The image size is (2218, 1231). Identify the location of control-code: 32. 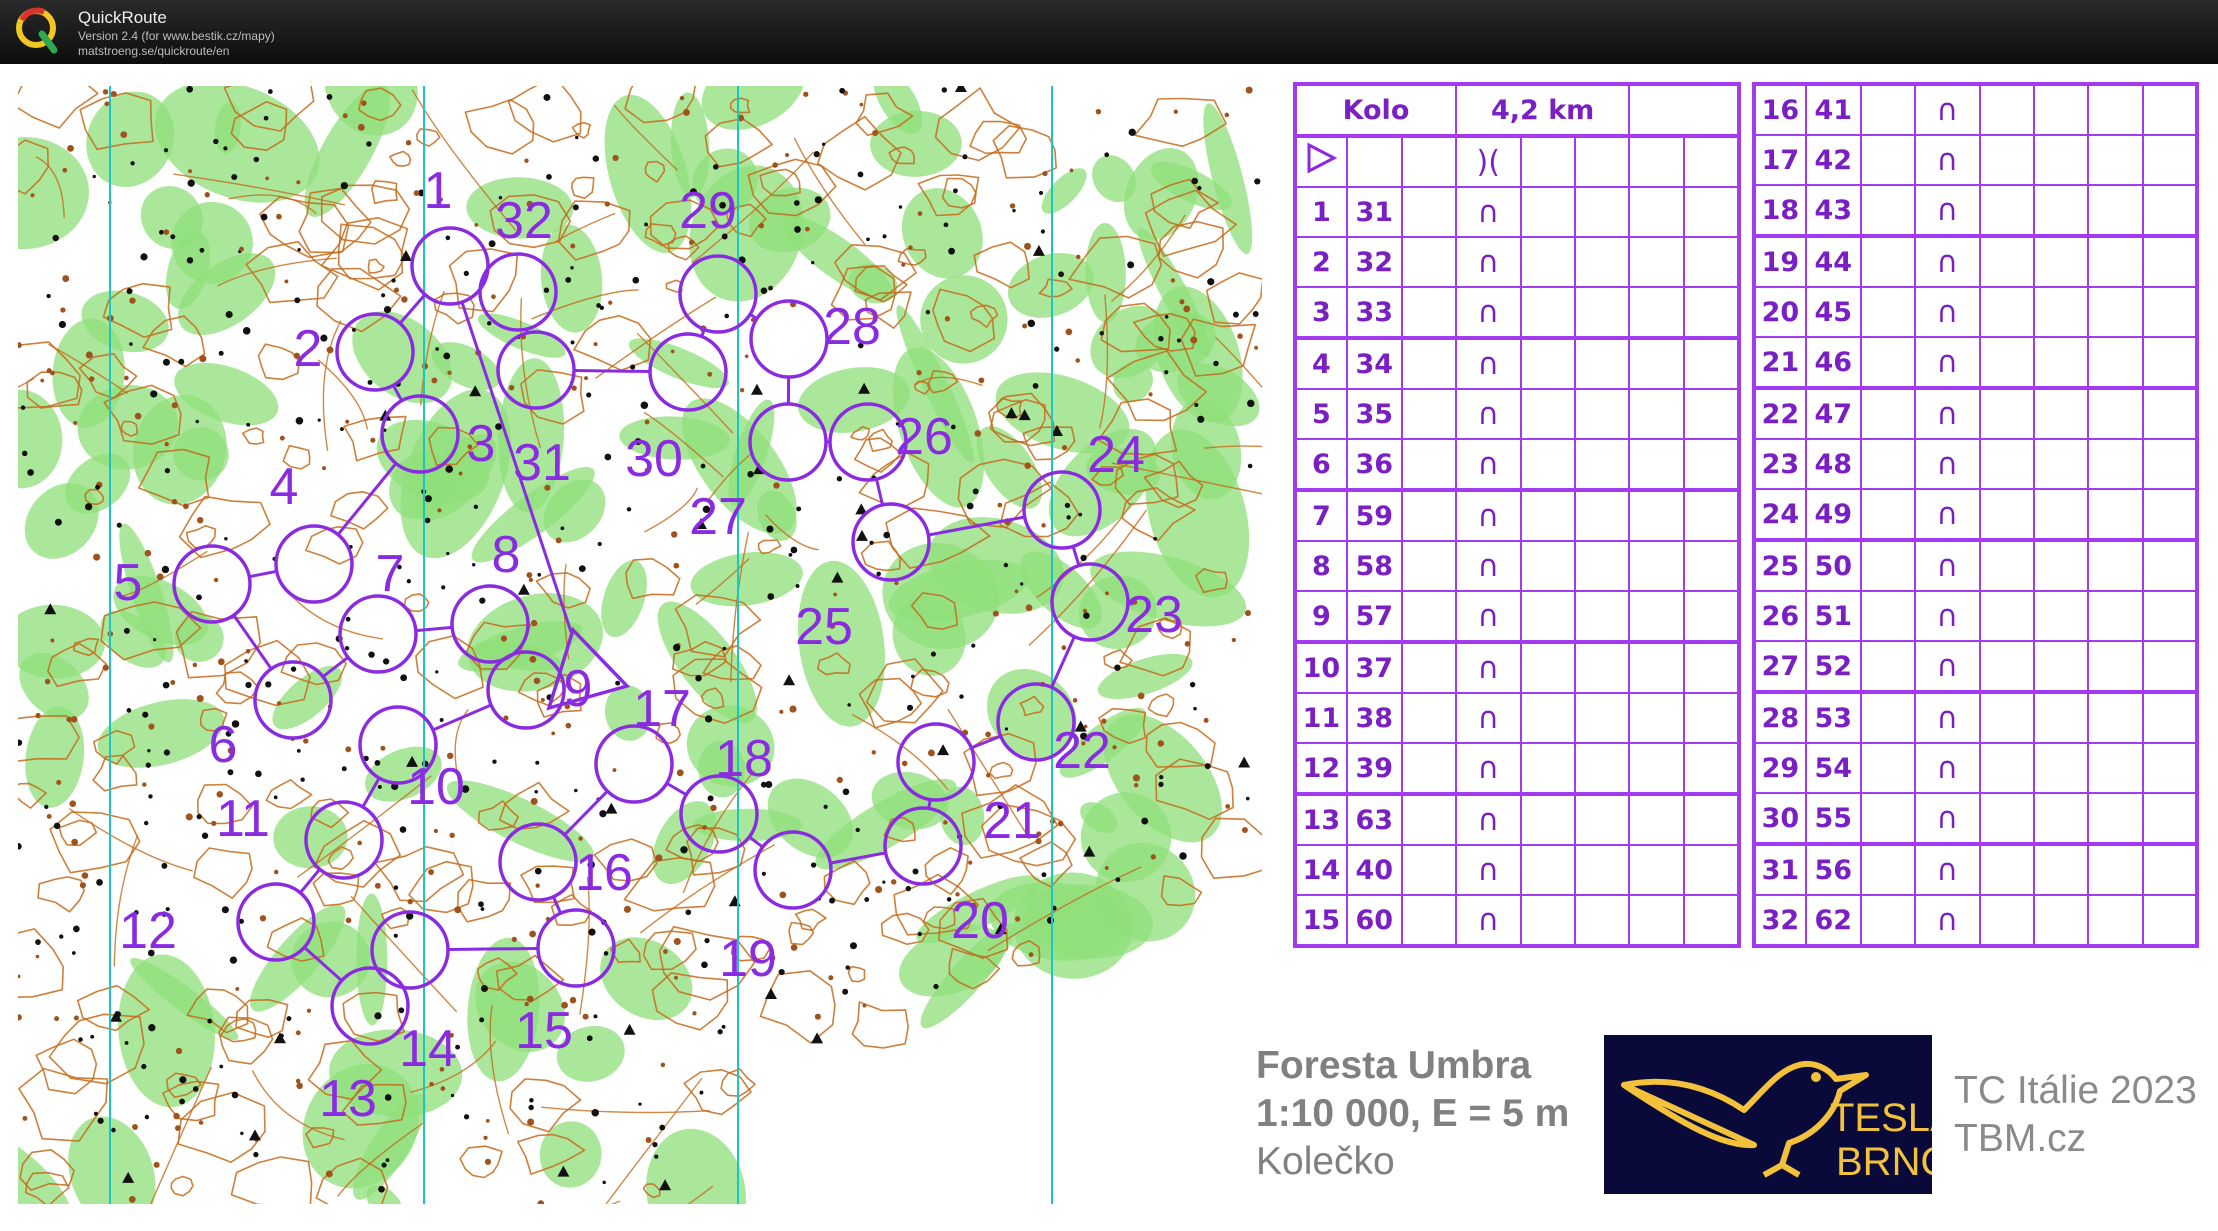
(1374, 262).